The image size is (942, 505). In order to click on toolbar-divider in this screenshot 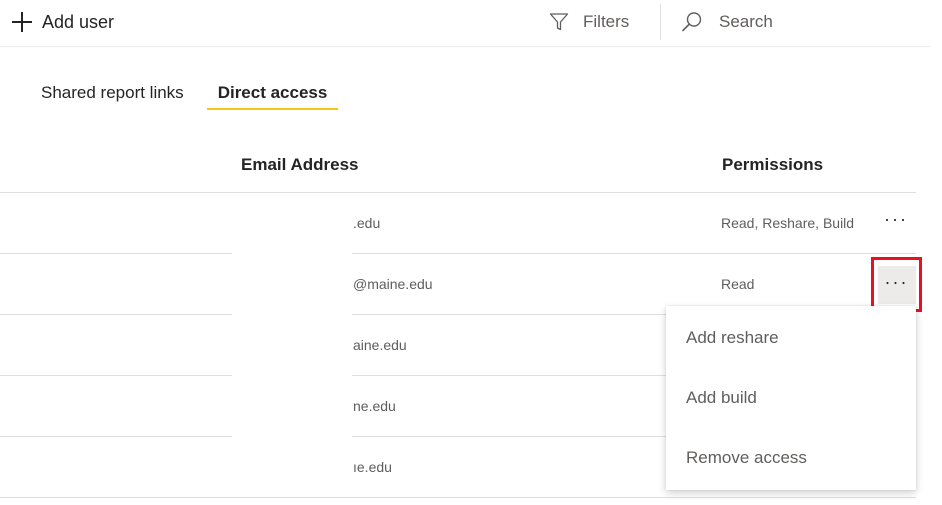, I will do `click(660, 22)`.